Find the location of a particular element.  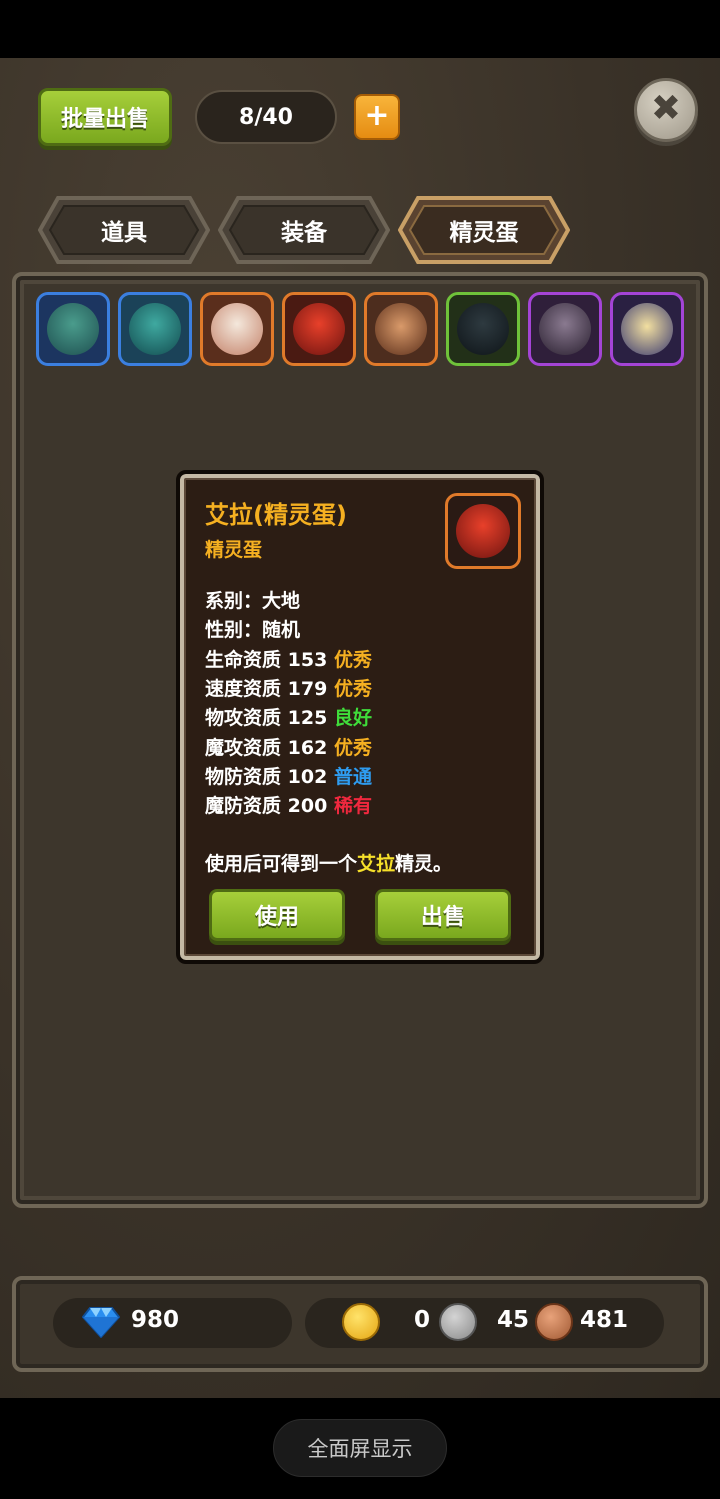

stat-label: 性别： is located at coordinates (234, 630).